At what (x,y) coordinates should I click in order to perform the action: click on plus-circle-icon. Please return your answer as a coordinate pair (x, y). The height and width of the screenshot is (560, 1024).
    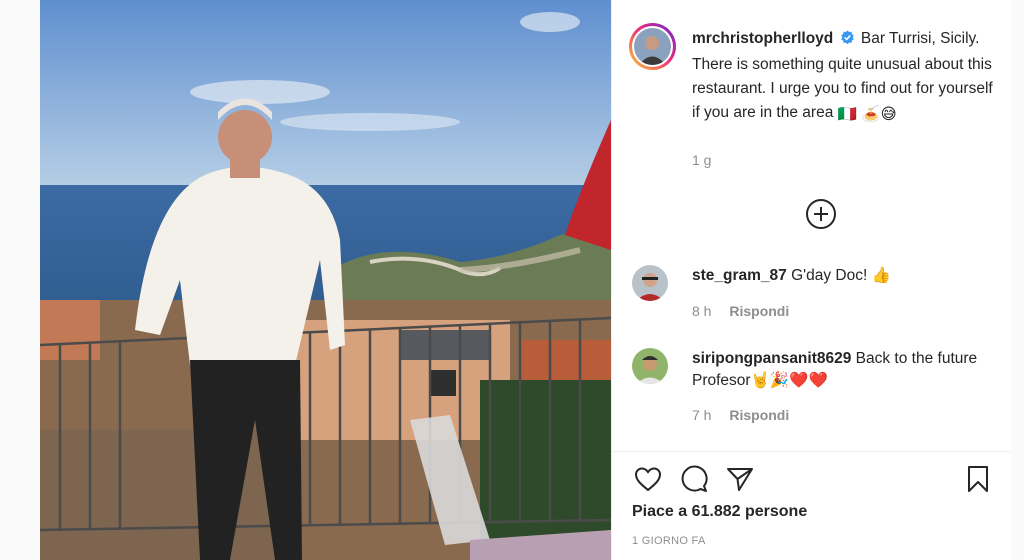
    Looking at the image, I should click on (821, 214).